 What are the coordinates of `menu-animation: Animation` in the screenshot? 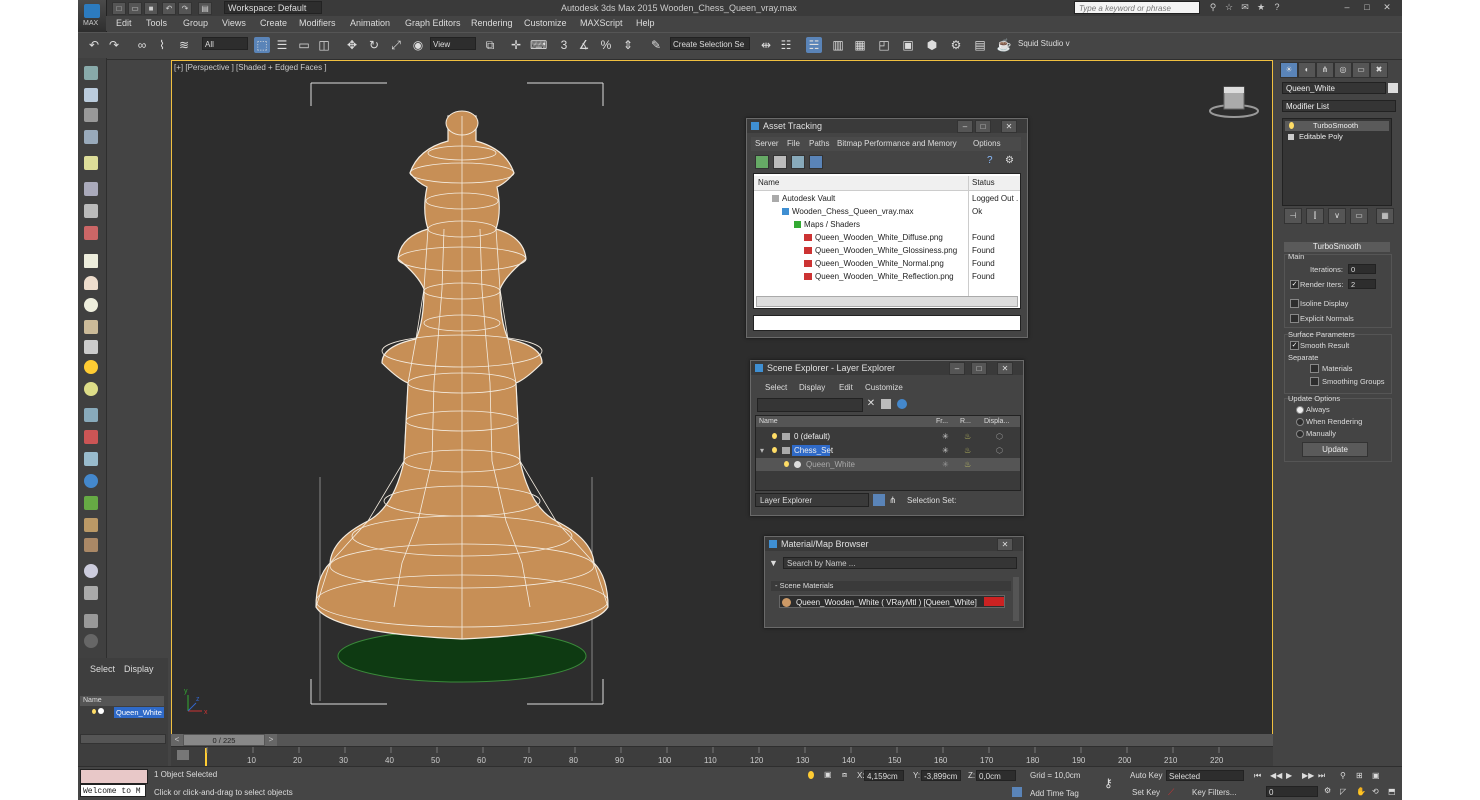 It's located at (370, 23).